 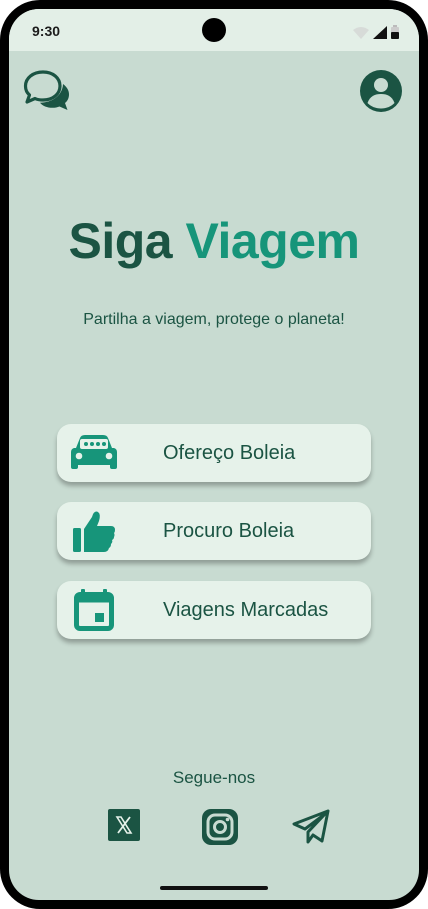 I want to click on offer-ride-button: Ofereço Boleia, so click(x=214, y=453).